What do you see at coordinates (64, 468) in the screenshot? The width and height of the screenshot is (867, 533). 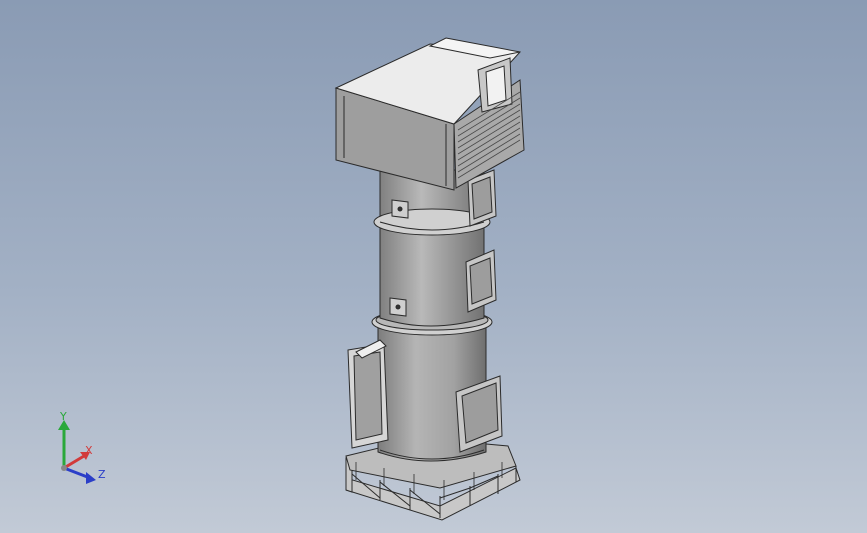 I see `triad-origin` at bounding box center [64, 468].